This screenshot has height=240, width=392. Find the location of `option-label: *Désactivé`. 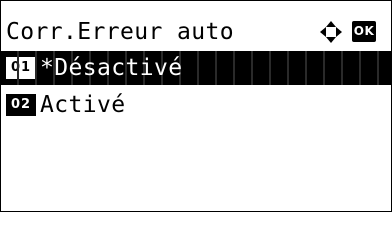

option-label: *Désactivé is located at coordinates (111, 68).